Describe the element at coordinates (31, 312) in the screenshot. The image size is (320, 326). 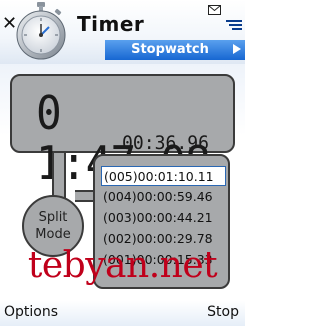
I see `options-softkey: Options` at that location.